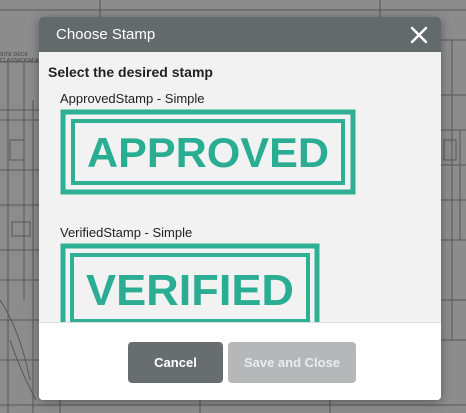 The image size is (466, 413). Describe the element at coordinates (292, 362) in the screenshot. I see `save-and-close-button: Save and Close` at that location.